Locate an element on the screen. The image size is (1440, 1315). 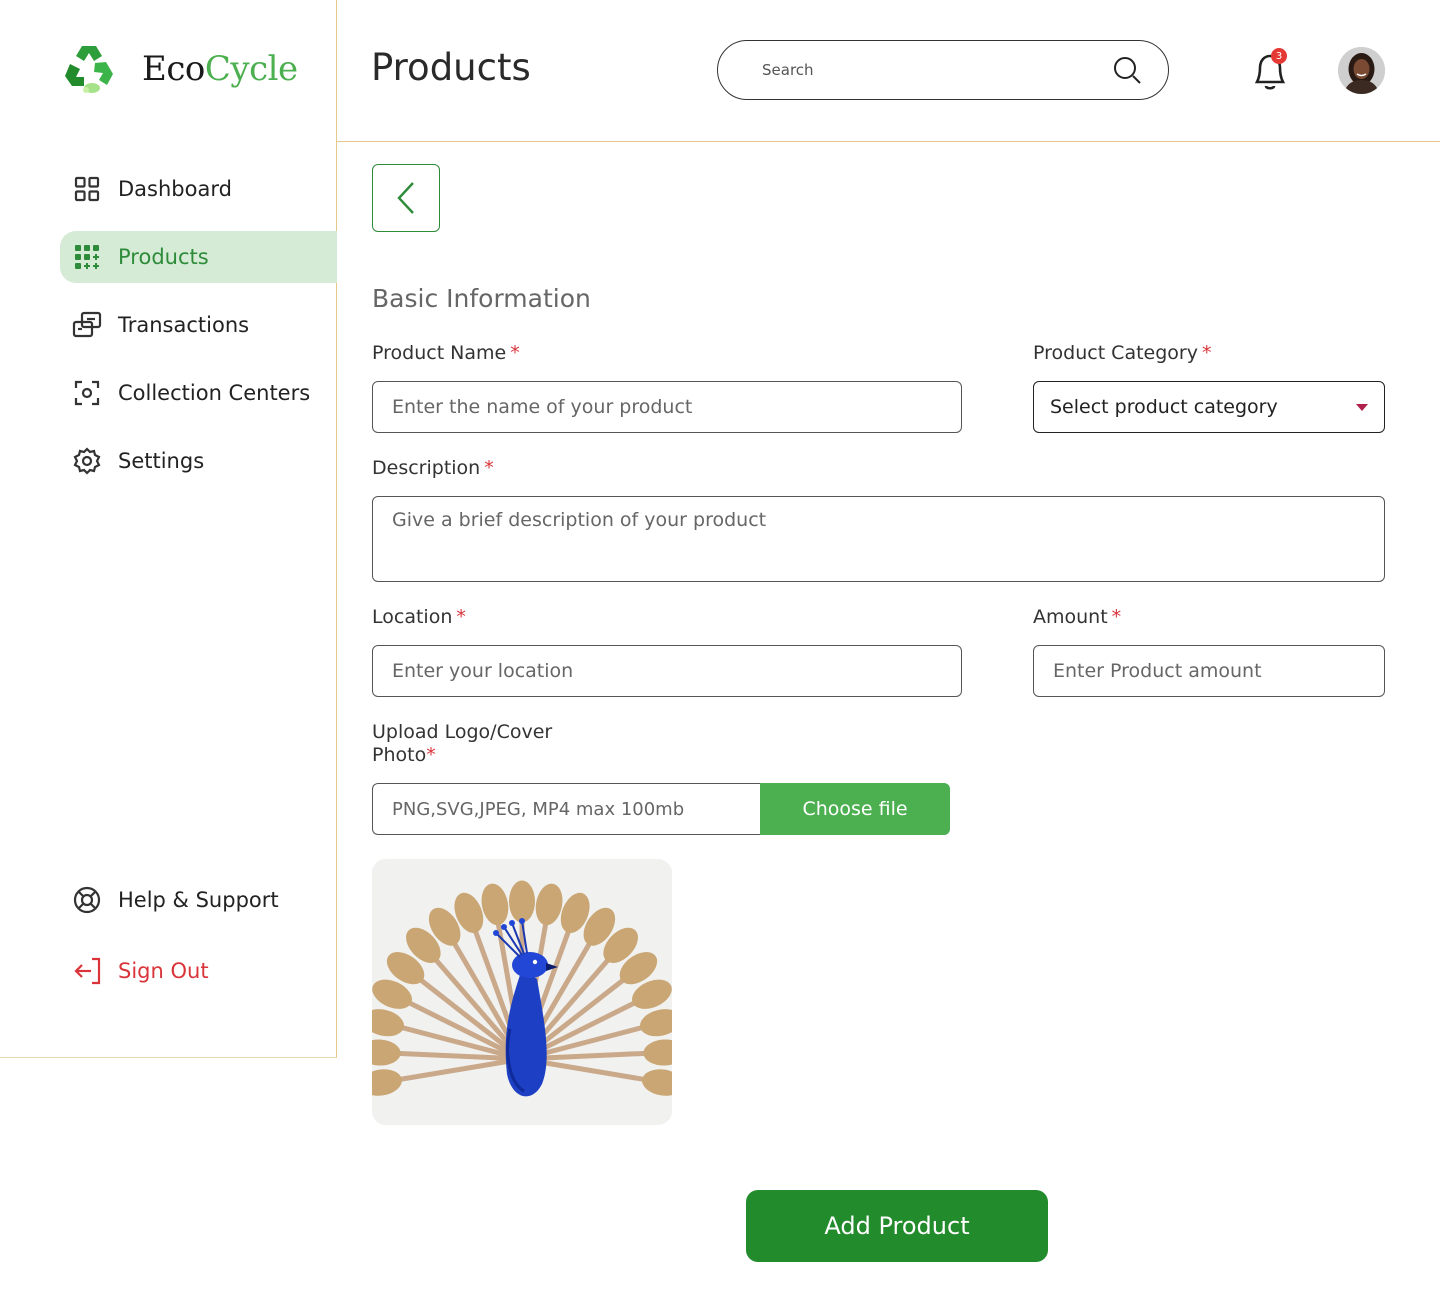
sidebar-item-sign-out: Sign Out is located at coordinates (198, 971).